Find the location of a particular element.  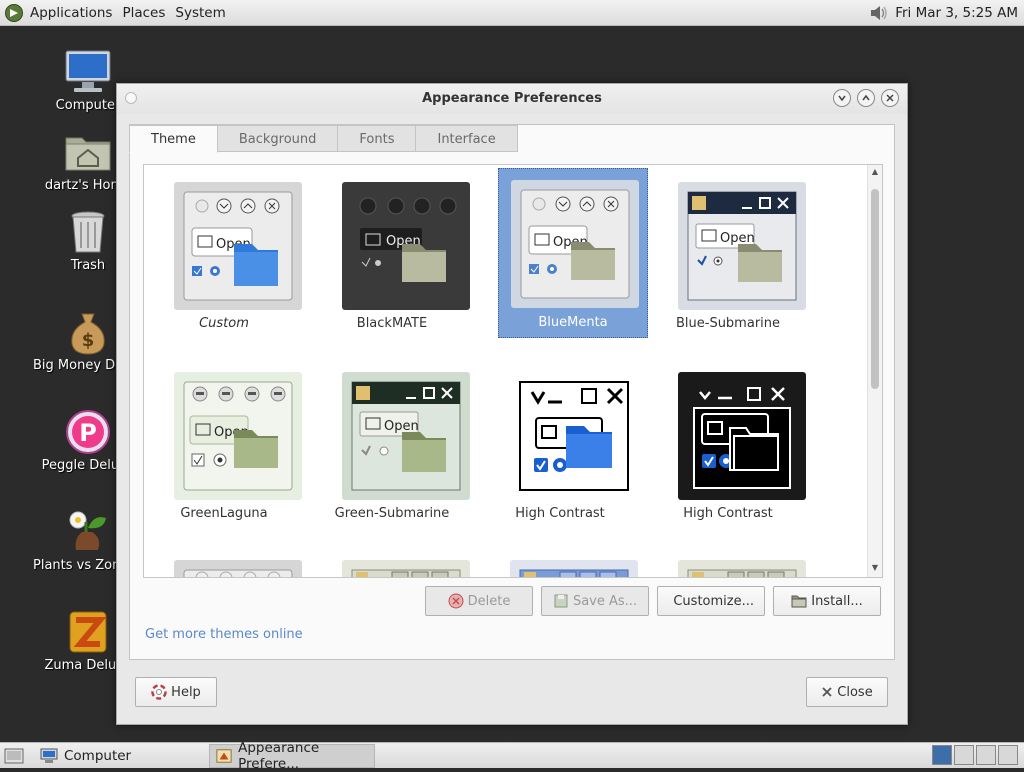

menu-places: Places is located at coordinates (143, 13).